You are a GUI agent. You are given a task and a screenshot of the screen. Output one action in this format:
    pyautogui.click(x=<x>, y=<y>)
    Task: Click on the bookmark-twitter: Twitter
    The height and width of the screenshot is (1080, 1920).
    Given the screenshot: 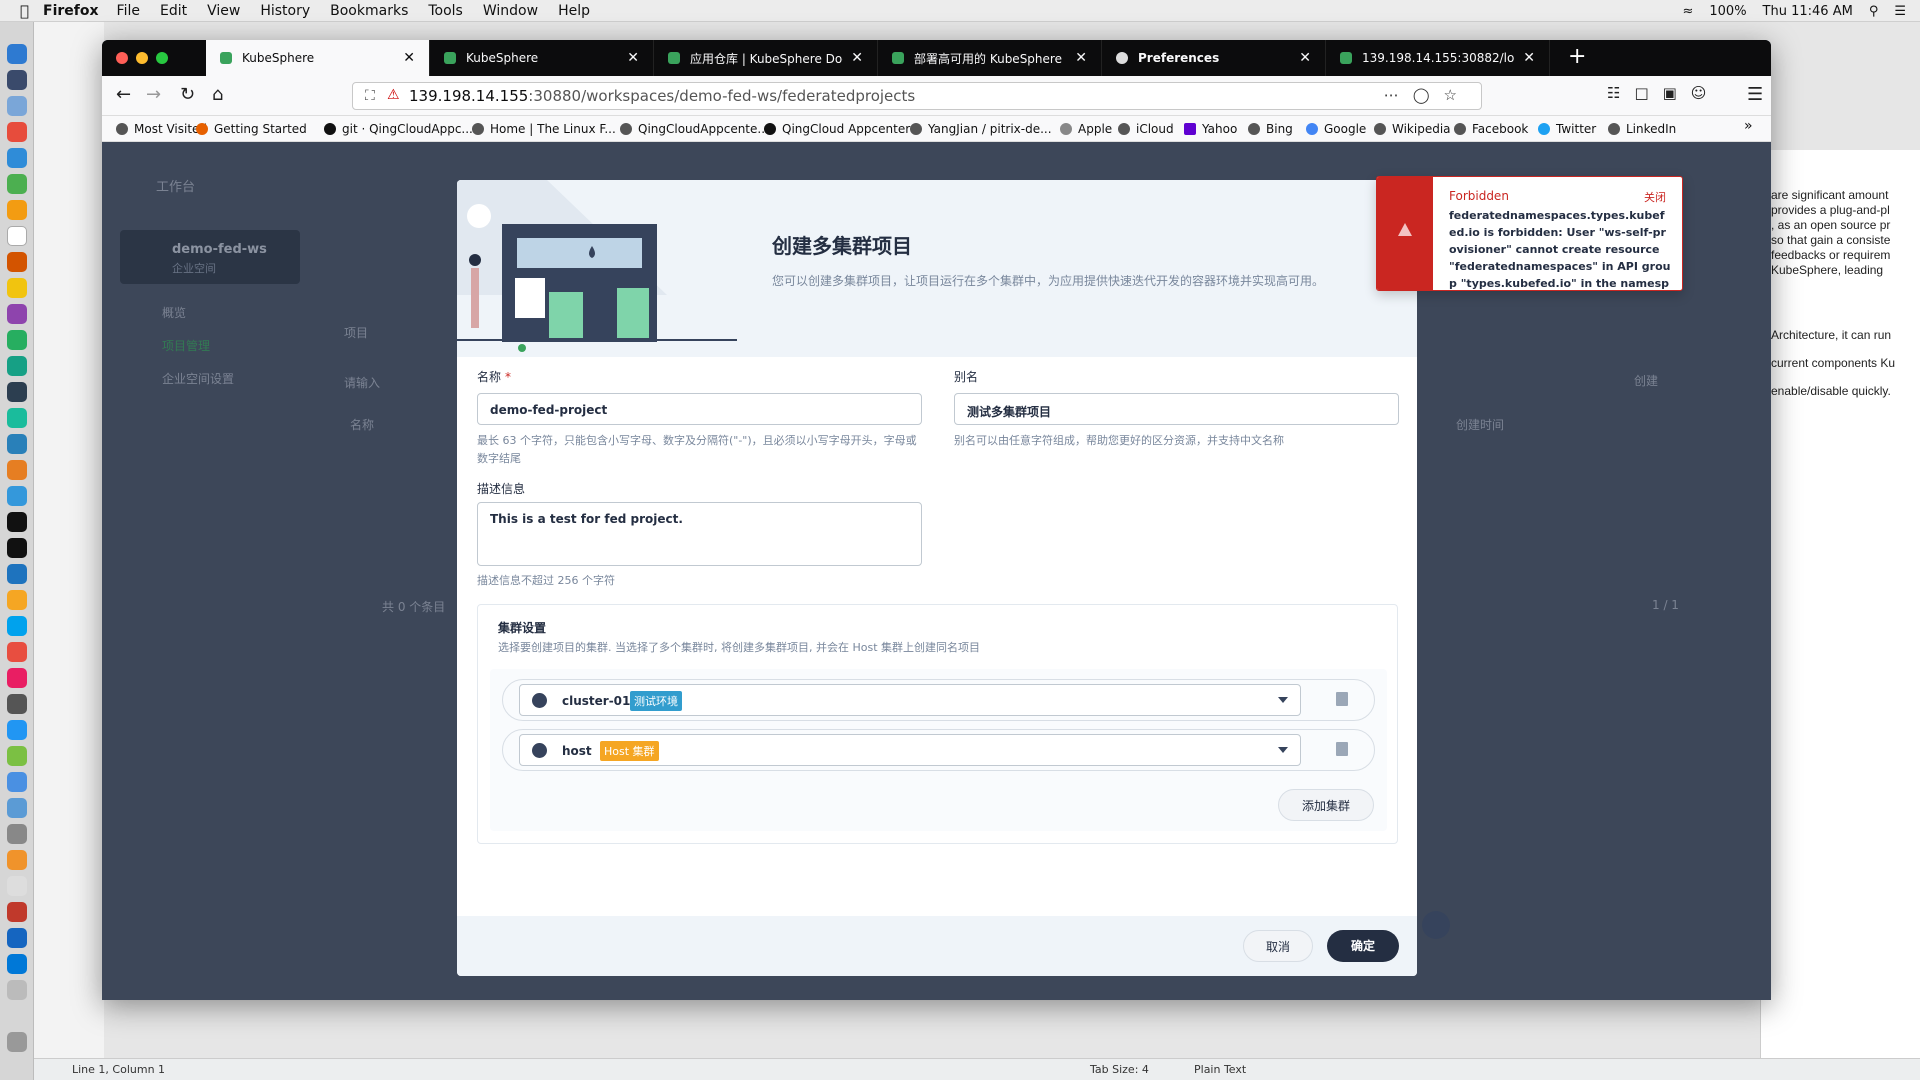 What is the action you would take?
    pyautogui.click(x=1567, y=129)
    